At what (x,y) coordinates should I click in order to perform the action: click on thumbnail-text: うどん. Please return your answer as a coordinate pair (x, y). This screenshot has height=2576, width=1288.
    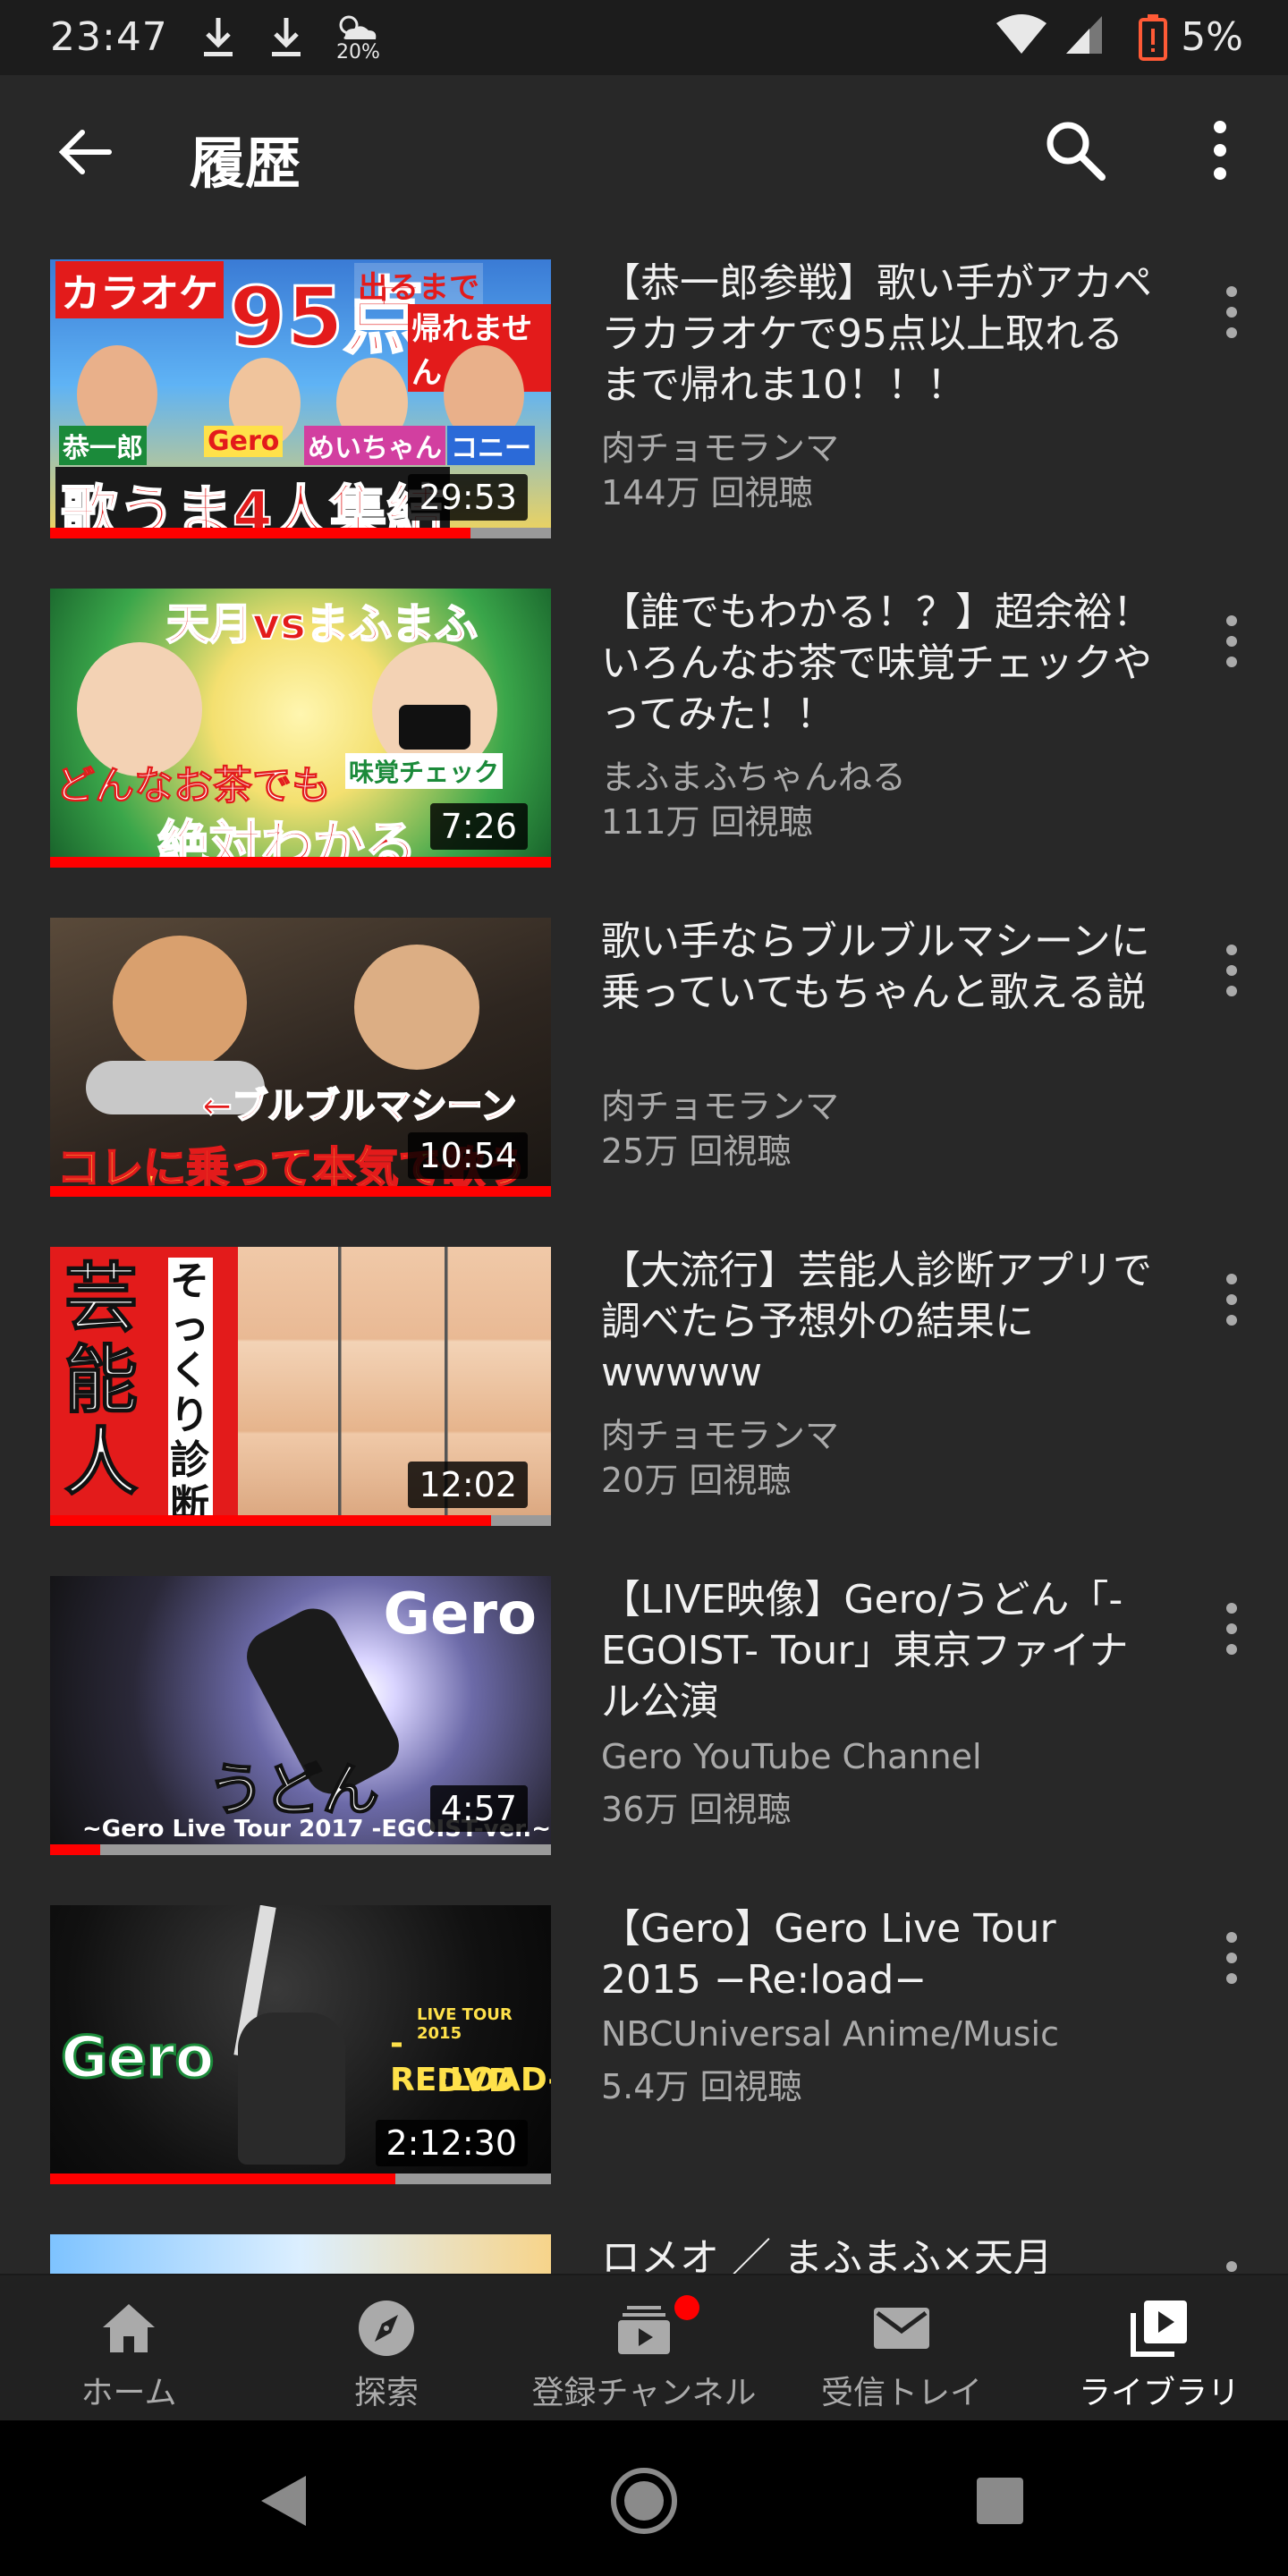
    Looking at the image, I should click on (293, 1791).